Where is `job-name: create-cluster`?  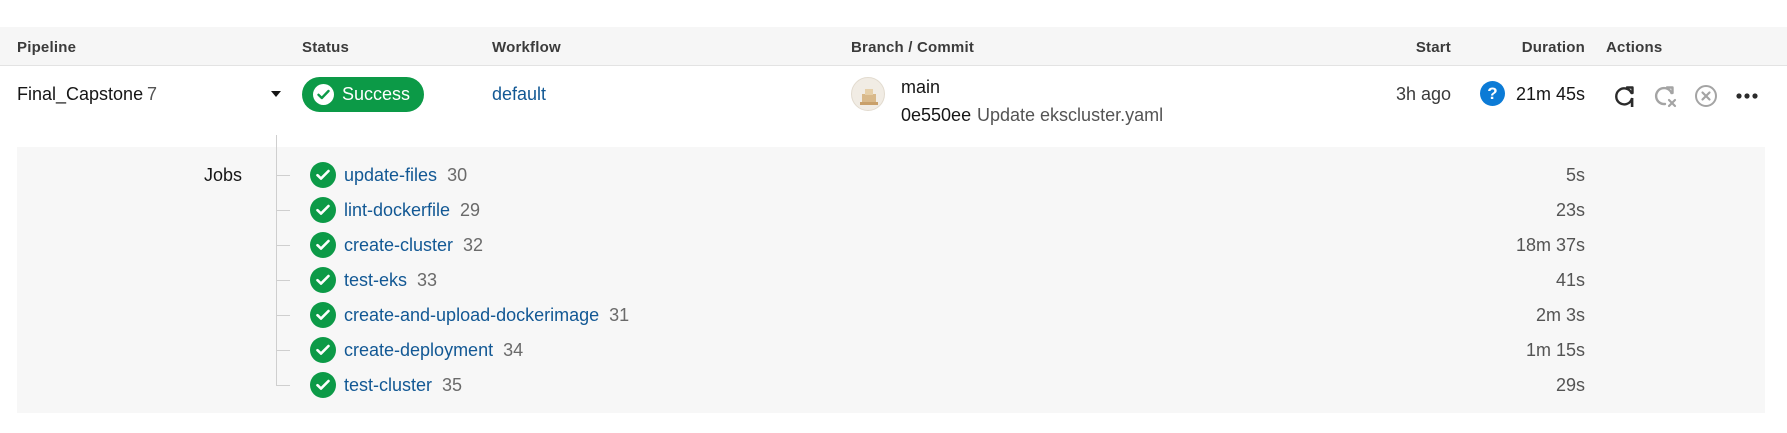 job-name: create-cluster is located at coordinates (398, 245).